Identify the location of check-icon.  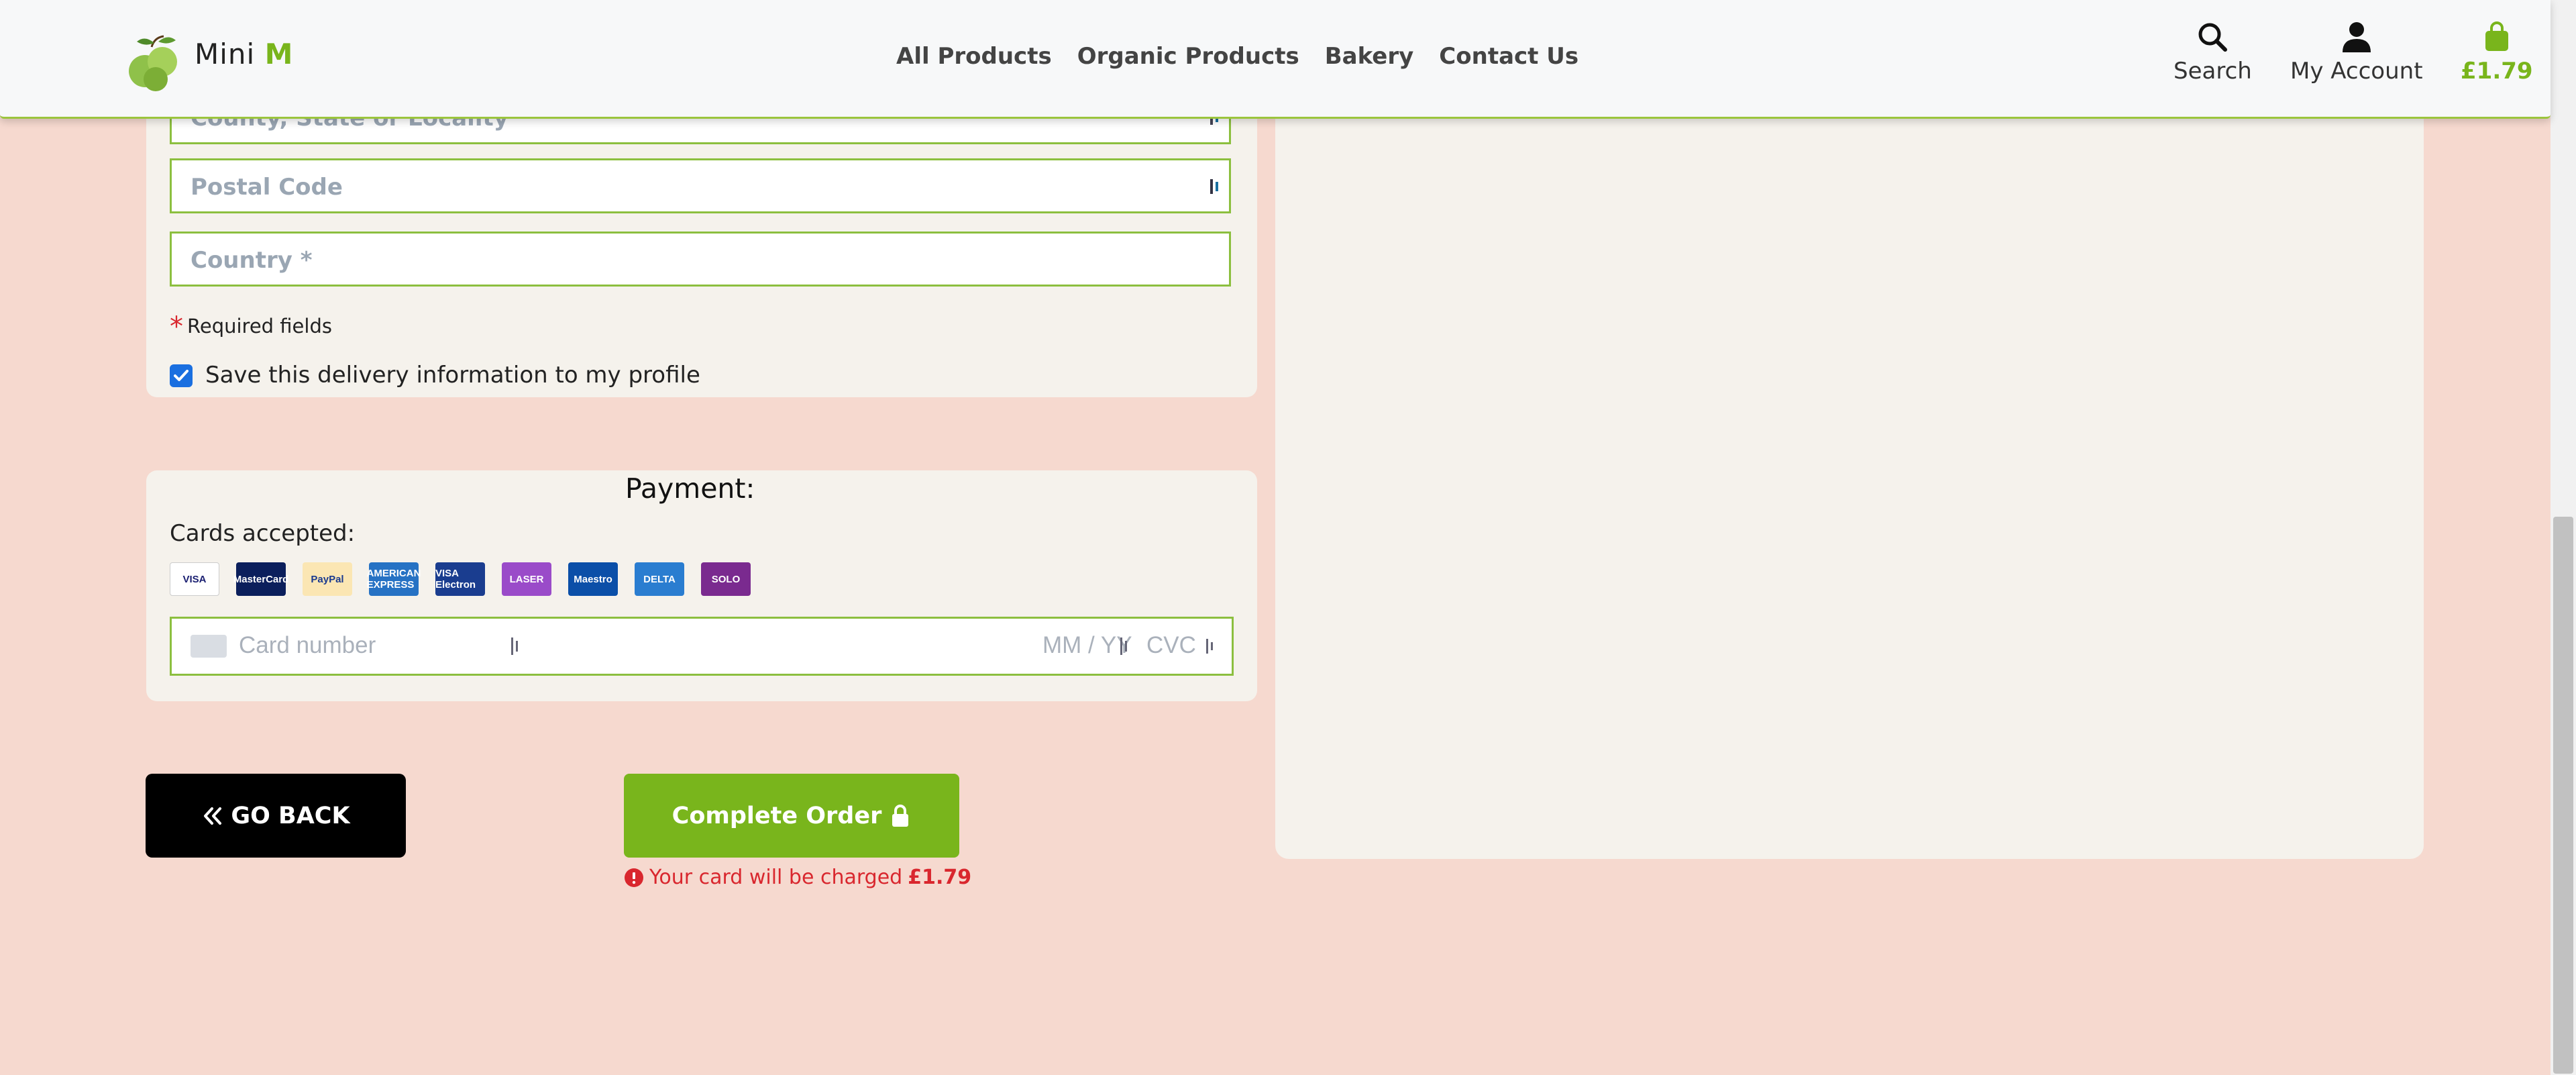
(181, 375).